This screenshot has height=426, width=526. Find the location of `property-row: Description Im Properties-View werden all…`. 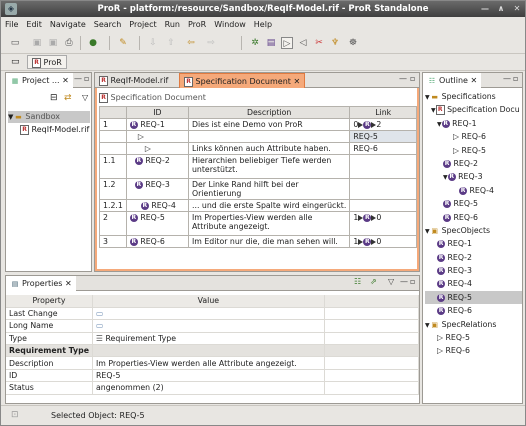

property-row: Description Im Properties-View werden all… is located at coordinates (213, 363).